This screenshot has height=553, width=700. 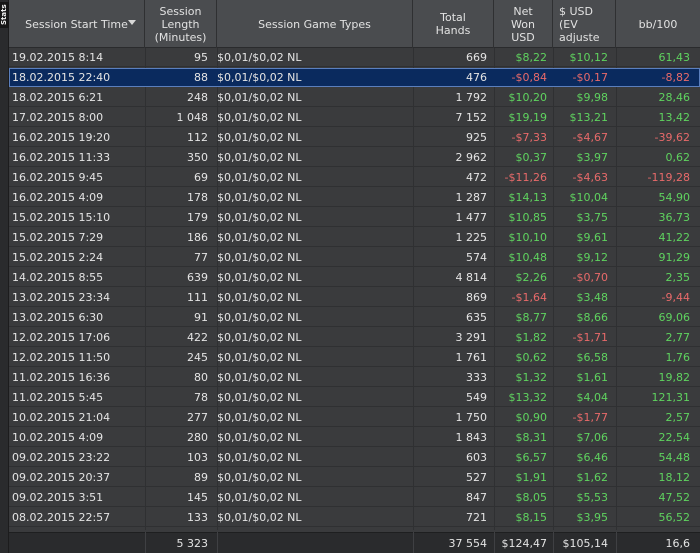 I want to click on net-won-cell: -$0,84, so click(x=529, y=77).